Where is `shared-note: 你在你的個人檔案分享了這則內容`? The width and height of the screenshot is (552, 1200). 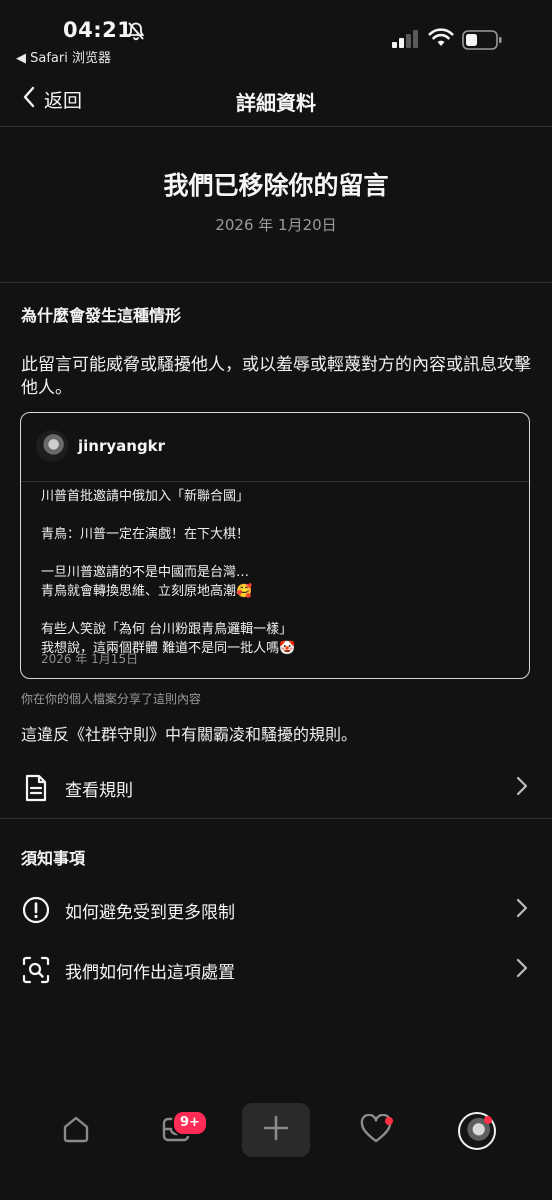 shared-note: 你在你的個人檔案分享了這則內容 is located at coordinates (111, 699).